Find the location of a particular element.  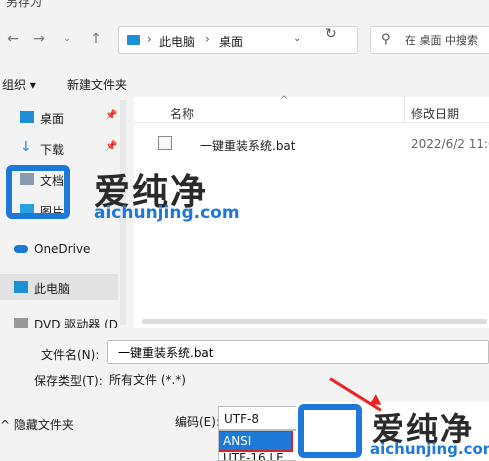

desktop-icon is located at coordinates (27, 117).